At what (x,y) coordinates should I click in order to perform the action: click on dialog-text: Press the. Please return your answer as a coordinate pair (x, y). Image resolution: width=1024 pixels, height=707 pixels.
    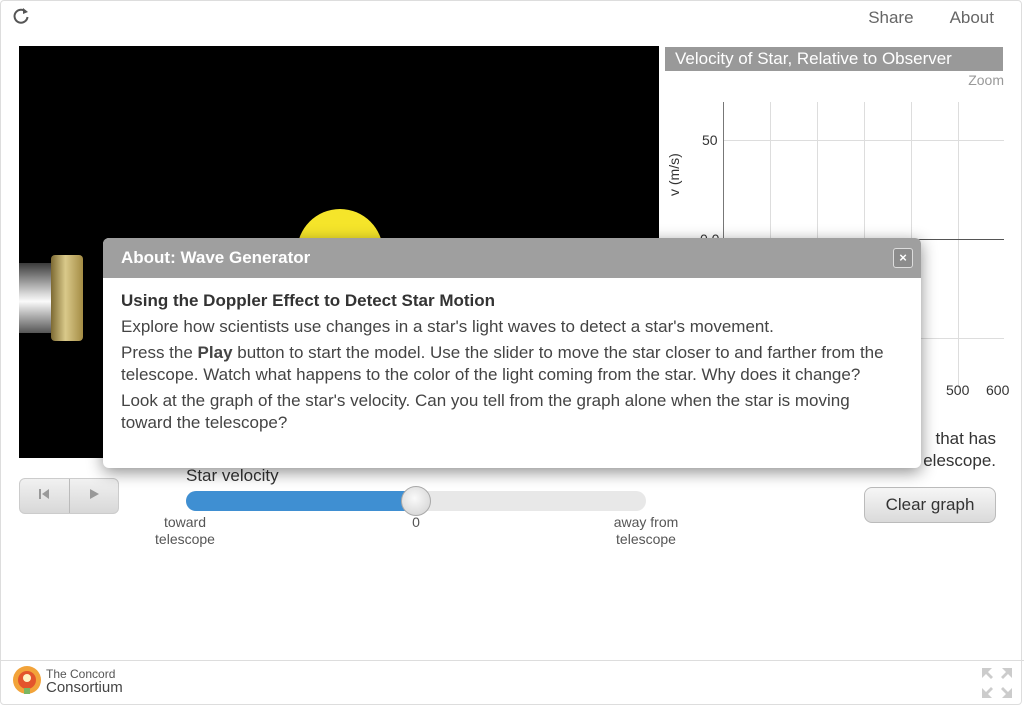
    Looking at the image, I should click on (159, 352).